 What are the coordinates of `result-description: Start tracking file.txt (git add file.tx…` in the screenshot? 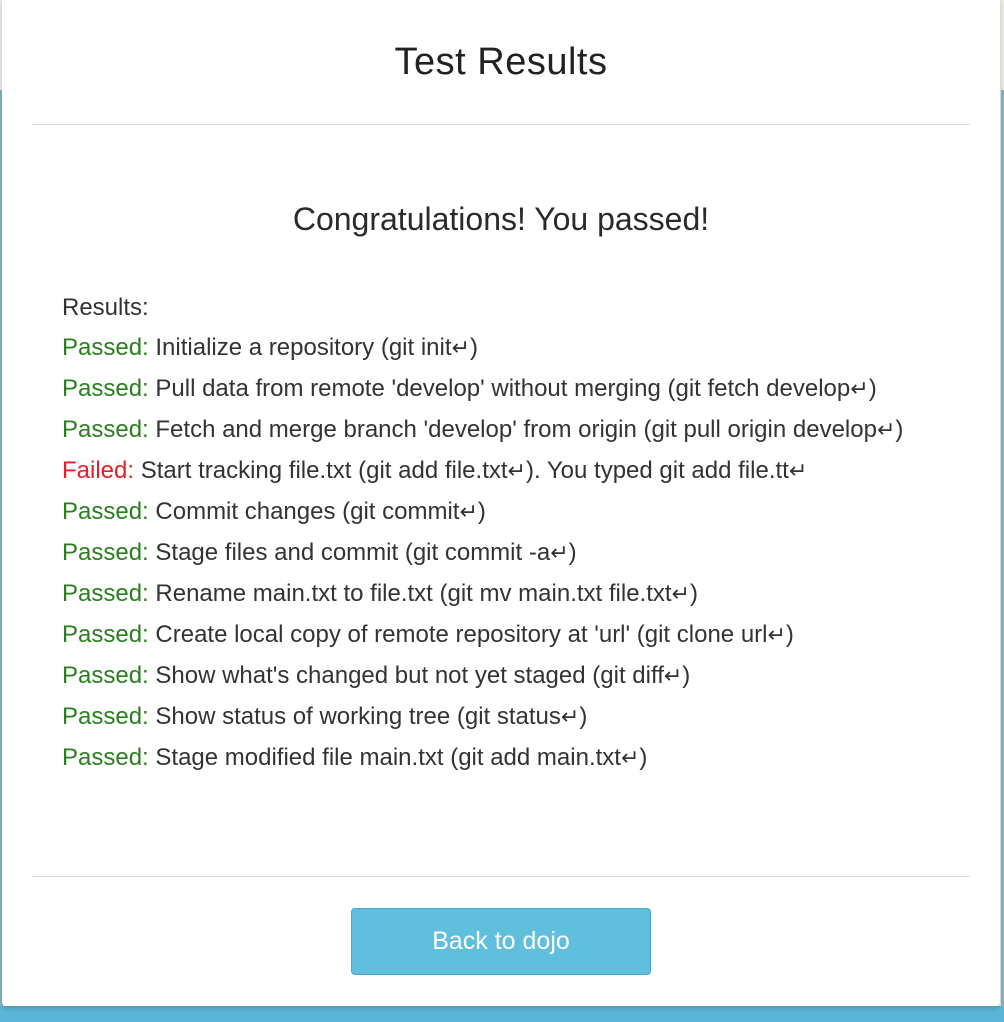 It's located at (324, 470).